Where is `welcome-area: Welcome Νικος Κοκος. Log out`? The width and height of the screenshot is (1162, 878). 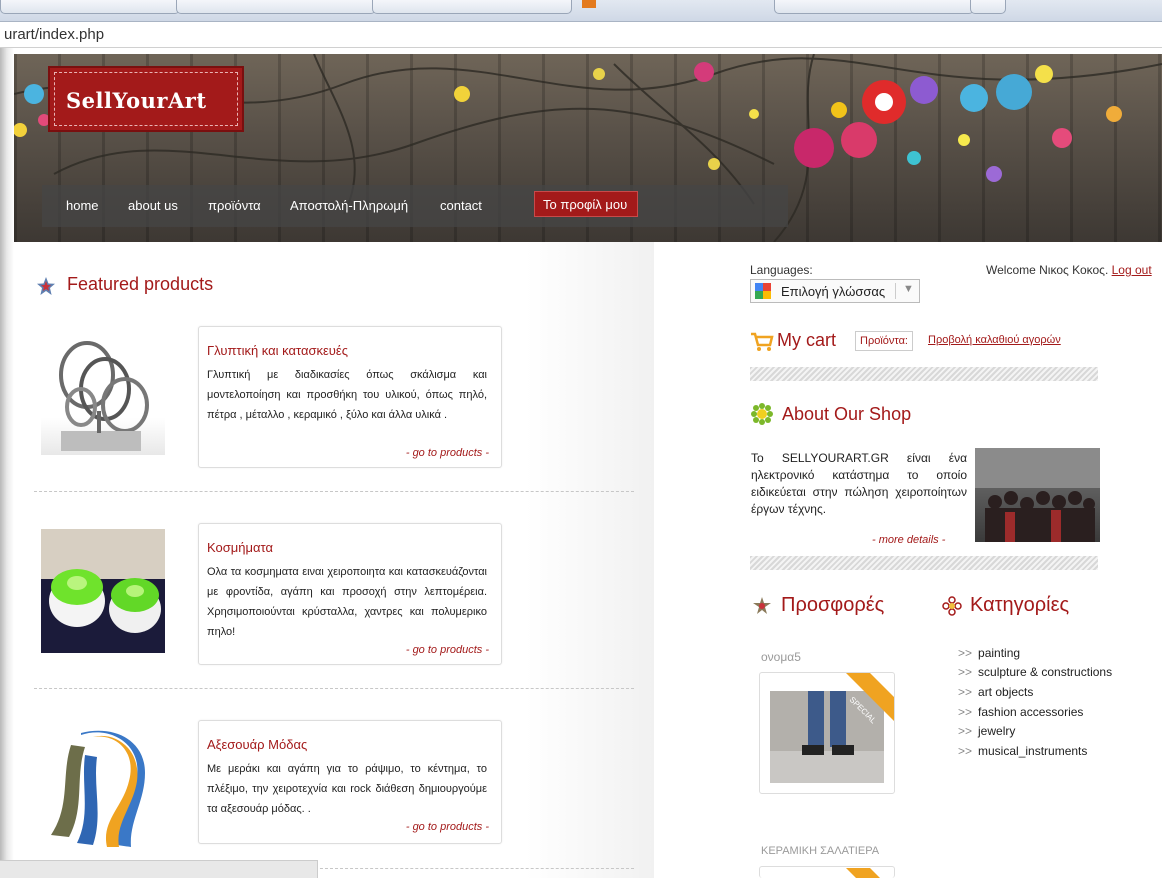
welcome-area: Welcome Νικος Κοκος. Log out is located at coordinates (1069, 270).